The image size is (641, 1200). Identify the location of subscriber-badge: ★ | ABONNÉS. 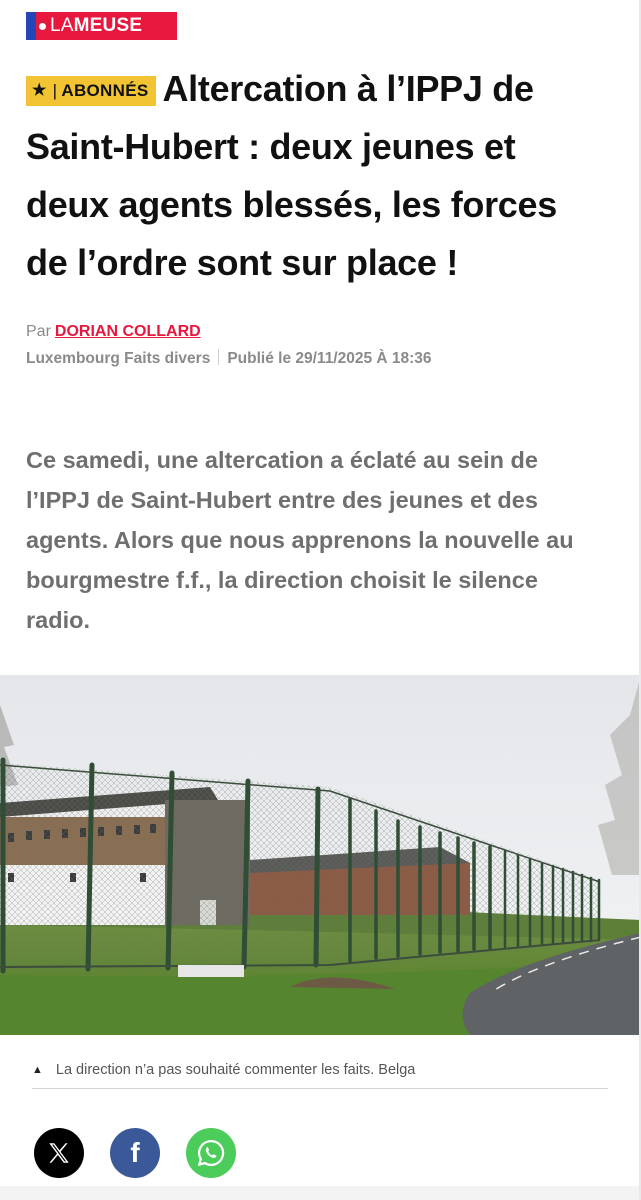
(91, 91).